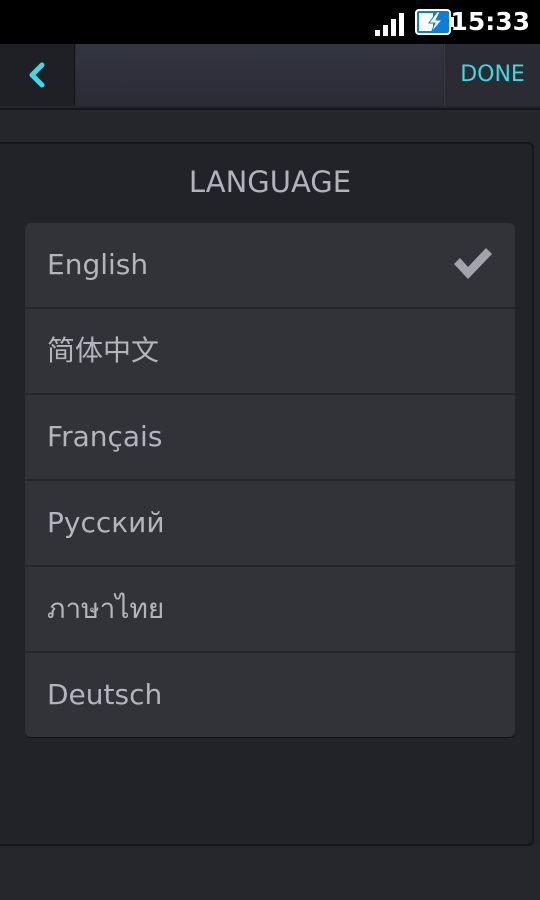 This screenshot has width=540, height=900. Describe the element at coordinates (98, 264) in the screenshot. I see `language-label: English` at that location.